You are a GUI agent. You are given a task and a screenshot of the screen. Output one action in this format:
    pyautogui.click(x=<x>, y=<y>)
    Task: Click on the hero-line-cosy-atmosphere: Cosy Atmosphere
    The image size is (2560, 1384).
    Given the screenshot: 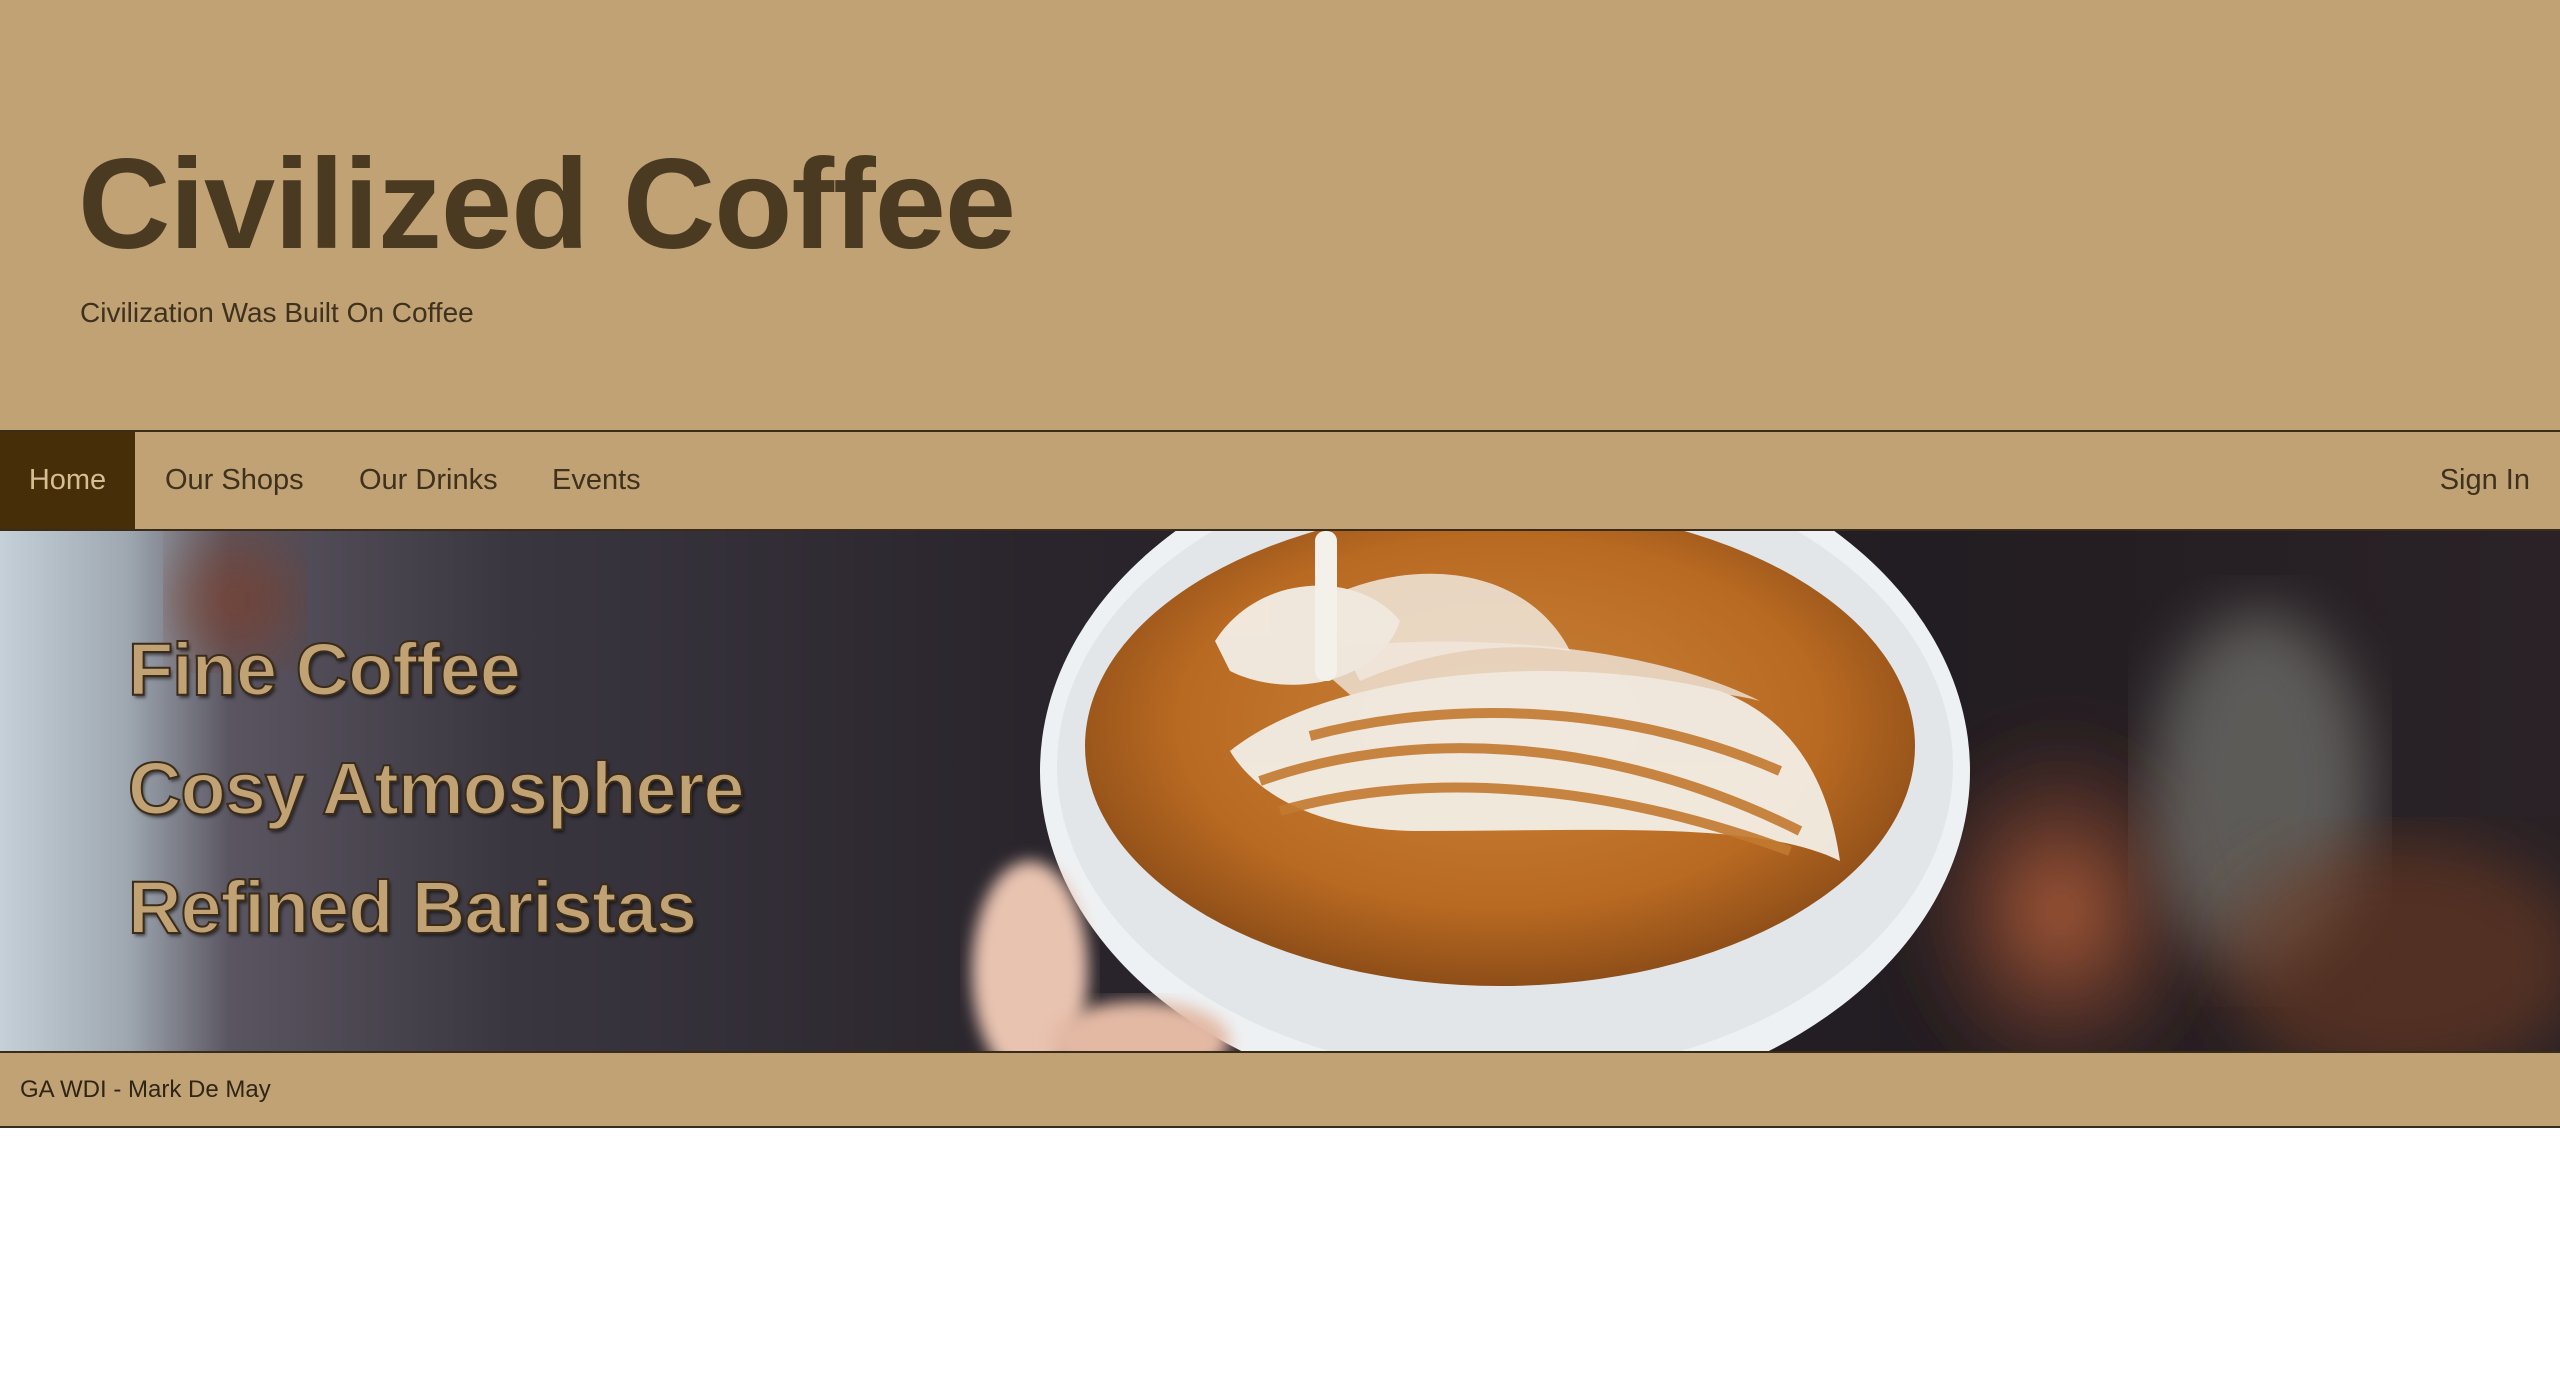 What is the action you would take?
    pyautogui.click(x=436, y=788)
    